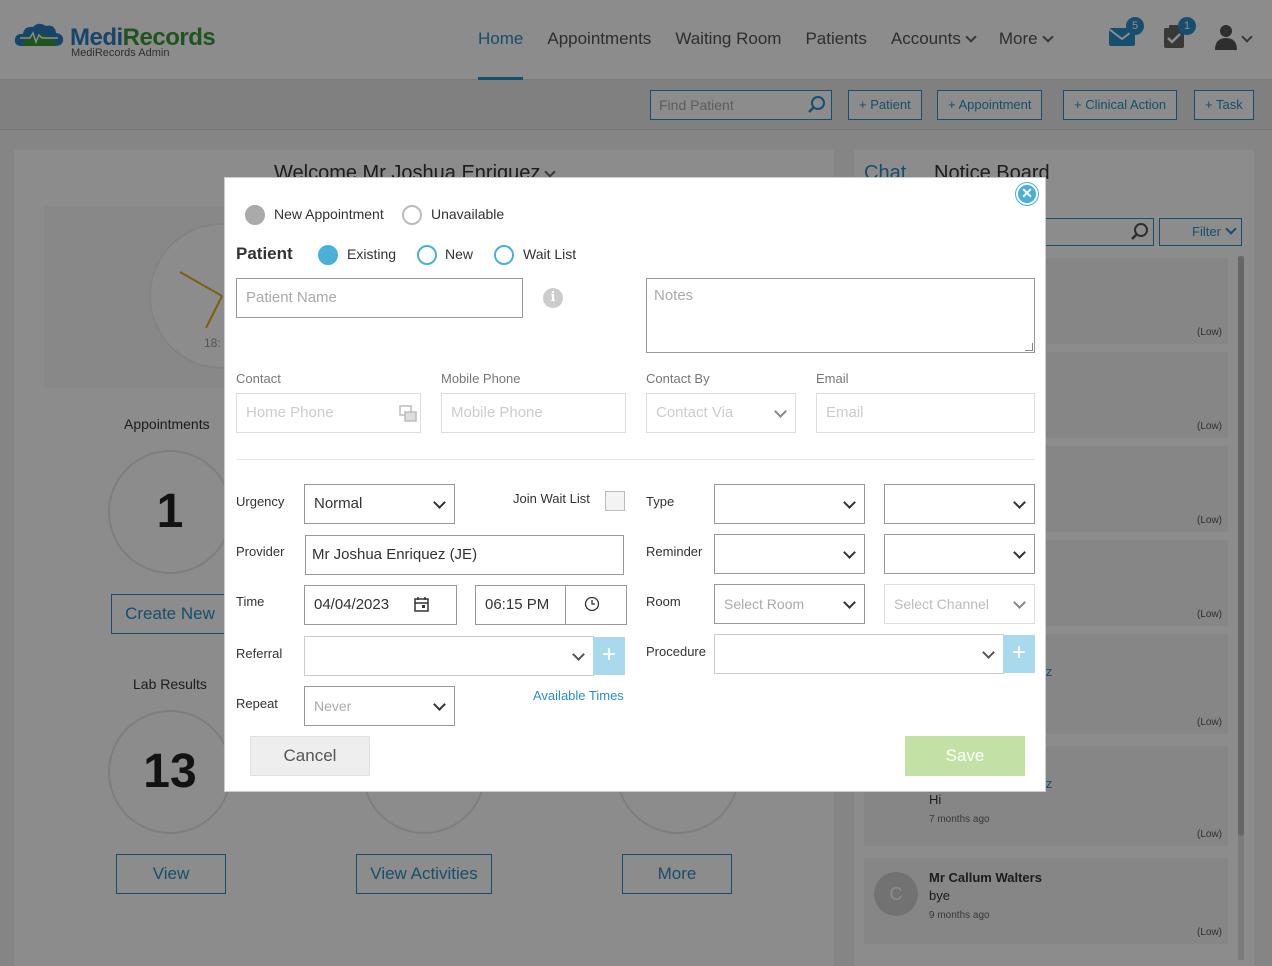 The image size is (1272, 966). What do you see at coordinates (609, 656) in the screenshot?
I see `add-referral-button: +` at bounding box center [609, 656].